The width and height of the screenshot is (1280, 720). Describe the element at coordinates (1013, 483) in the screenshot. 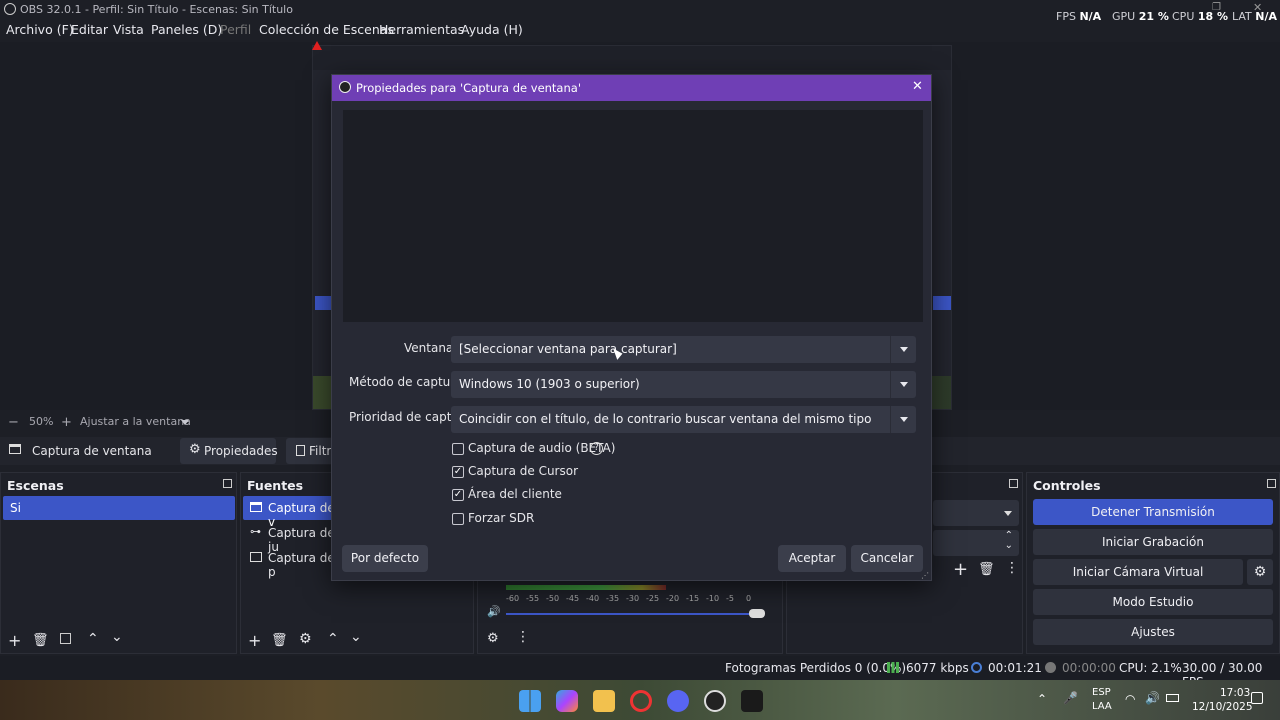

I see `transitions-undock-icon` at that location.